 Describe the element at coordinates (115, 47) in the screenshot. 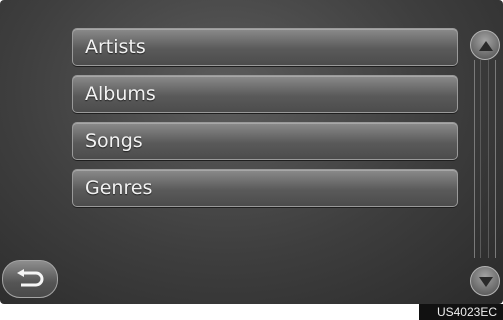

I see `list-item-label: Artists` at that location.